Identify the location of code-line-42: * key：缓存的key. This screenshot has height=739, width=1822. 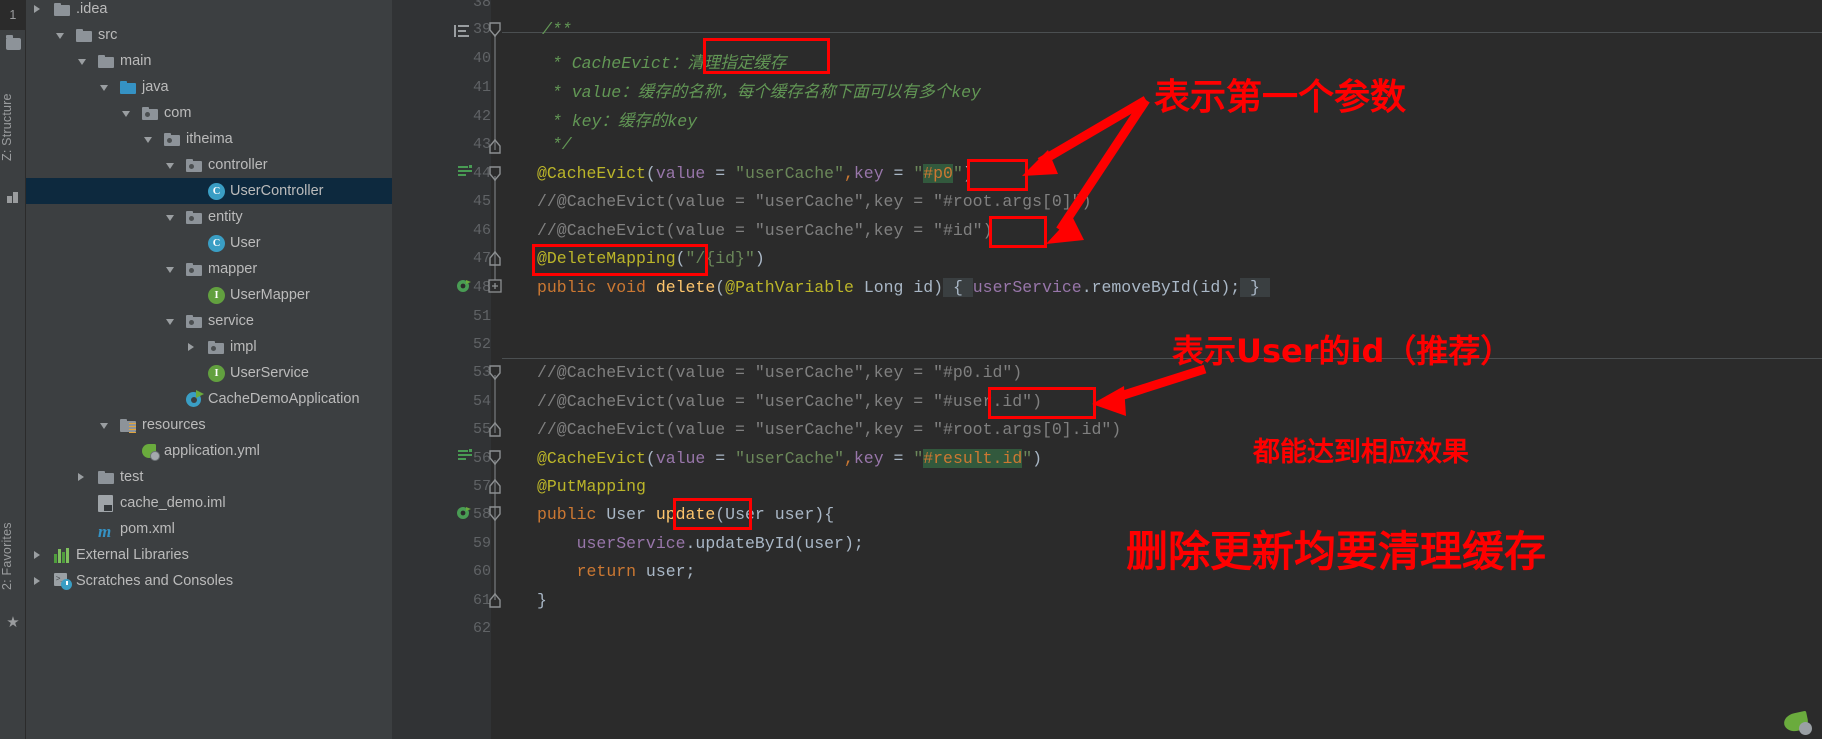
(620, 121).